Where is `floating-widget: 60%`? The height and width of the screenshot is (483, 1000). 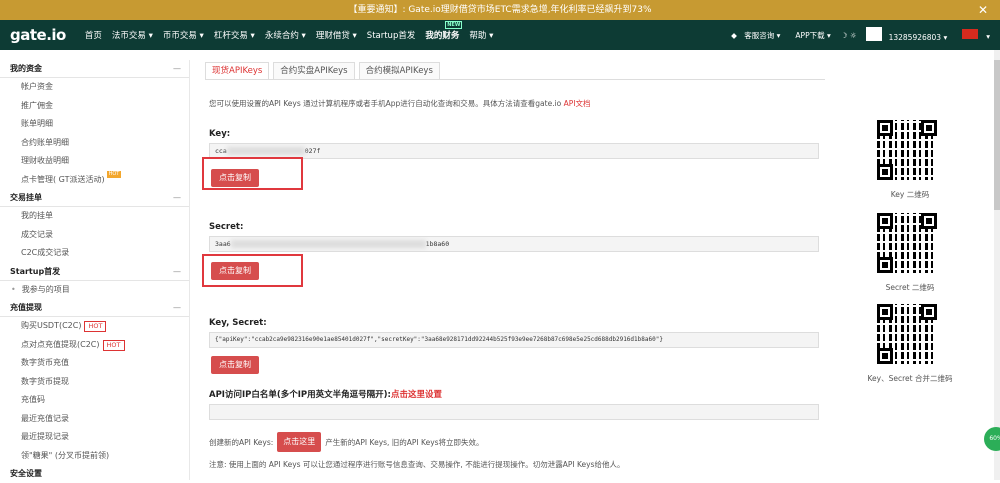 floating-widget: 60% is located at coordinates (992, 439).